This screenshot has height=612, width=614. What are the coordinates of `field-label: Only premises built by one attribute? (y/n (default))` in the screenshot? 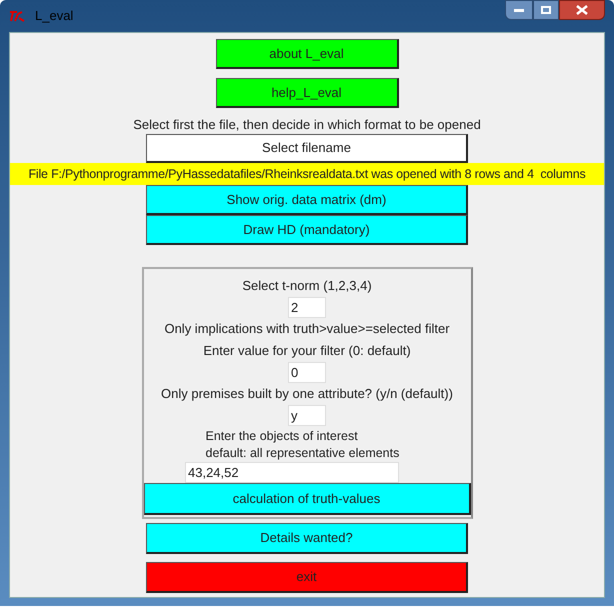 It's located at (307, 394).